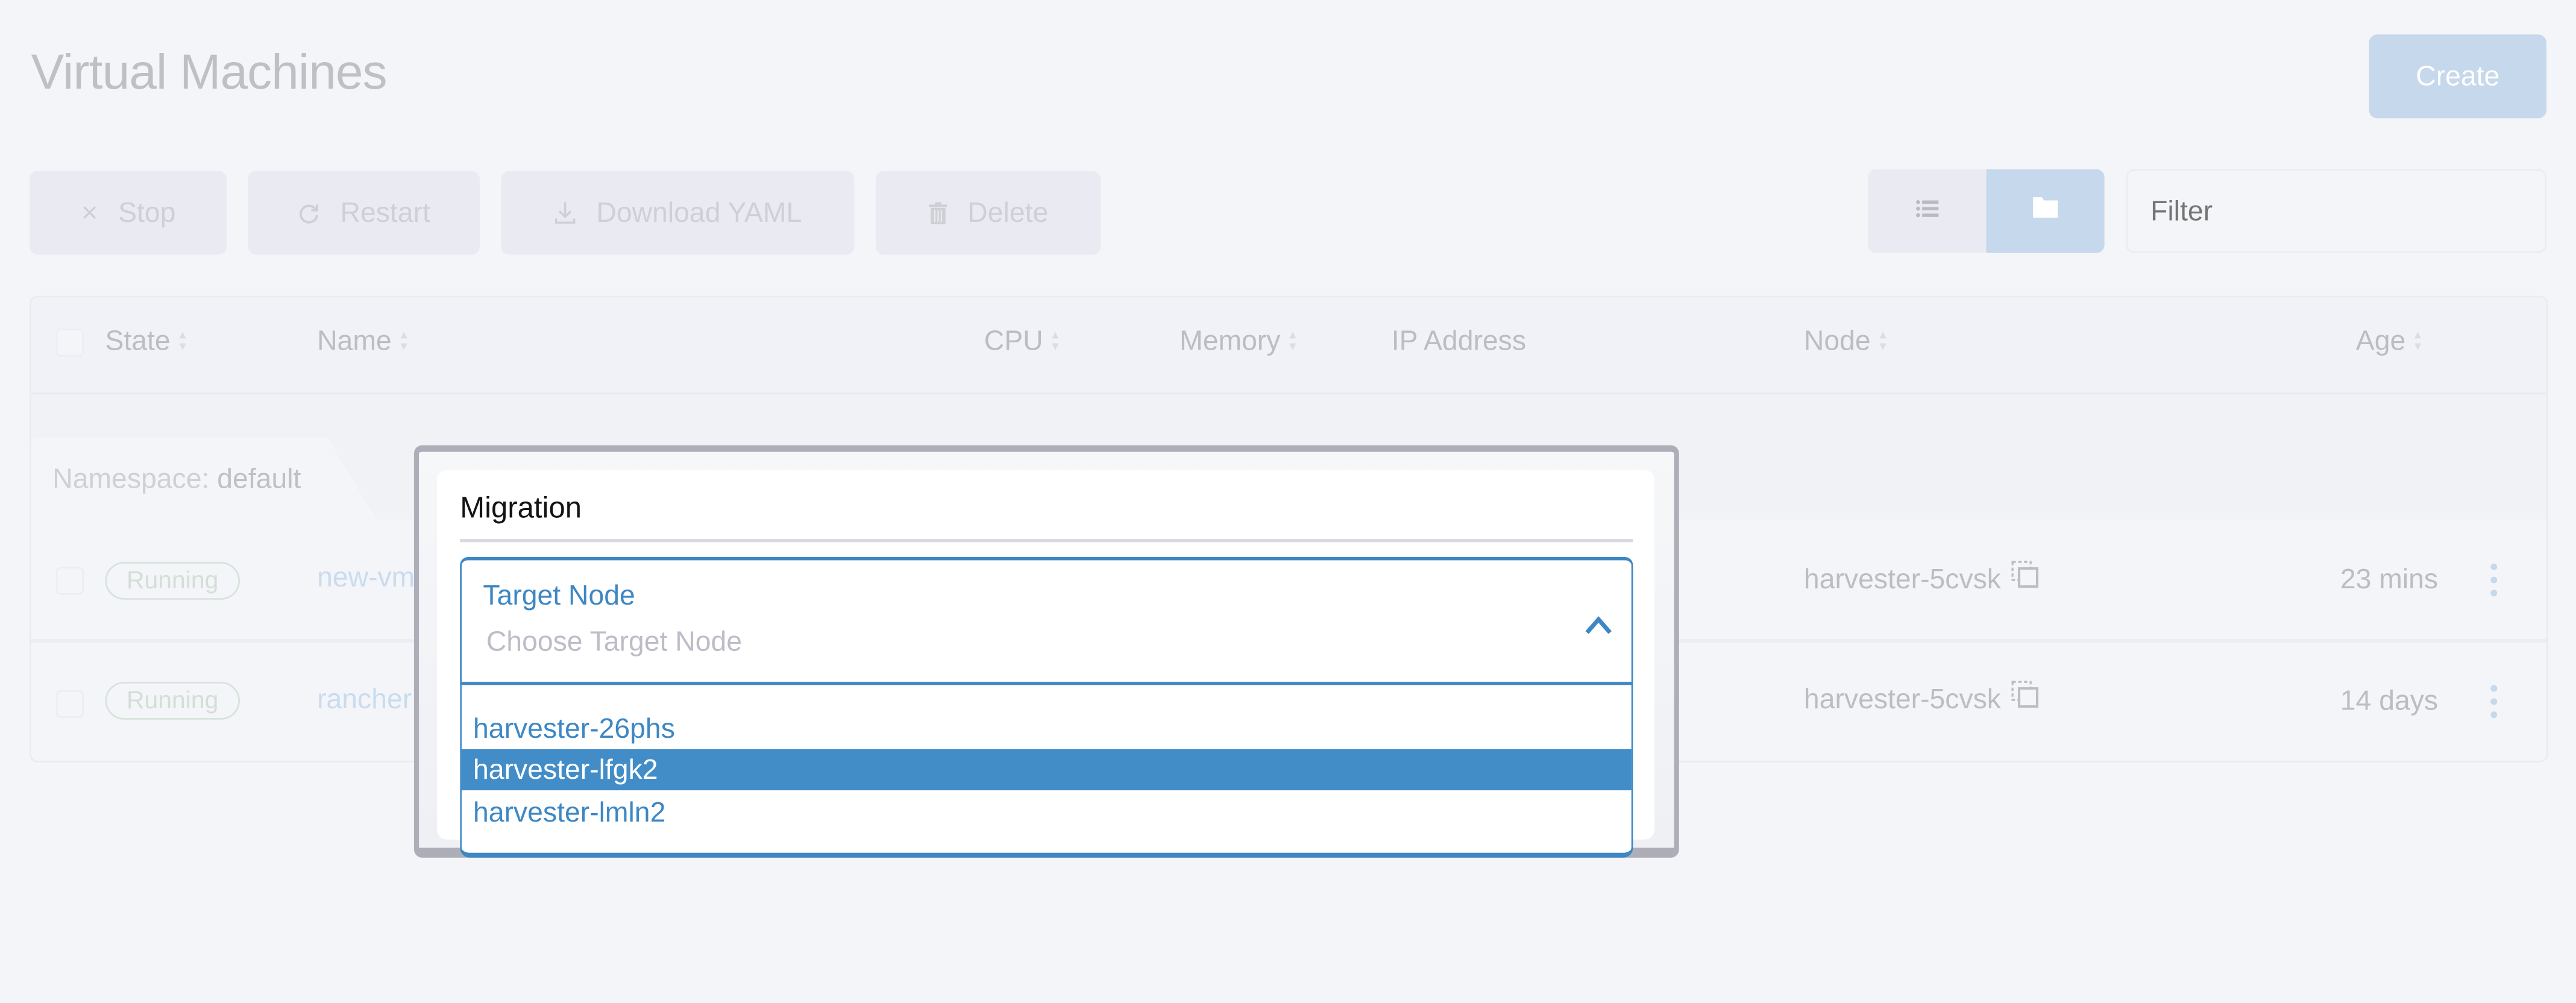 The height and width of the screenshot is (1003, 2576). I want to click on dropdown-option-highlighted: harvester-lfgk2, so click(1046, 770).